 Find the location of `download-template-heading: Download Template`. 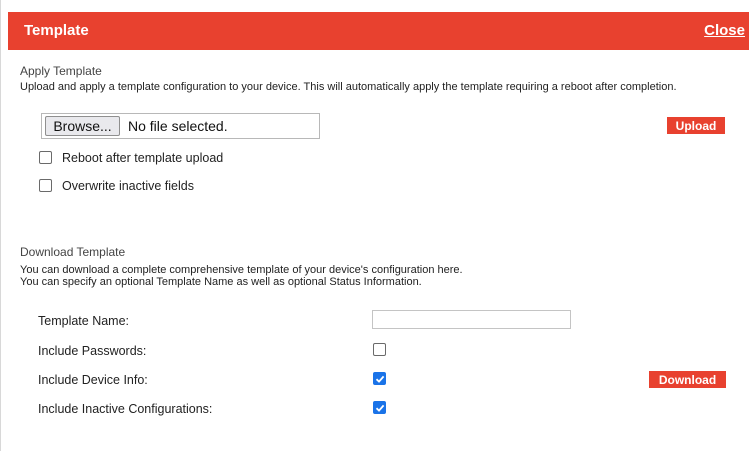

download-template-heading: Download Template is located at coordinates (73, 252).